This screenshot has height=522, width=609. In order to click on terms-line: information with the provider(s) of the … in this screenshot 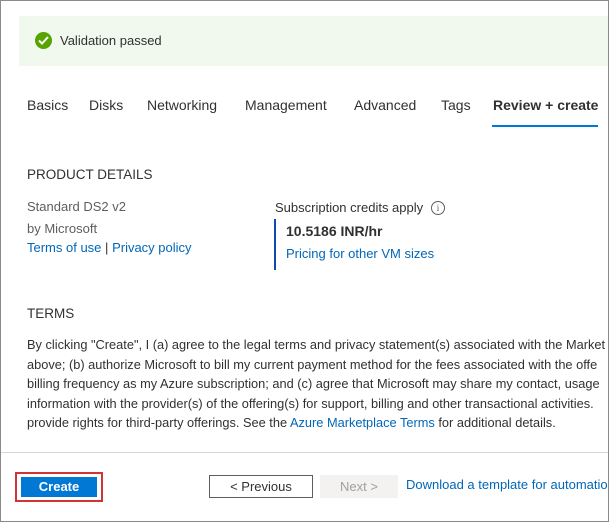, I will do `click(310, 403)`.